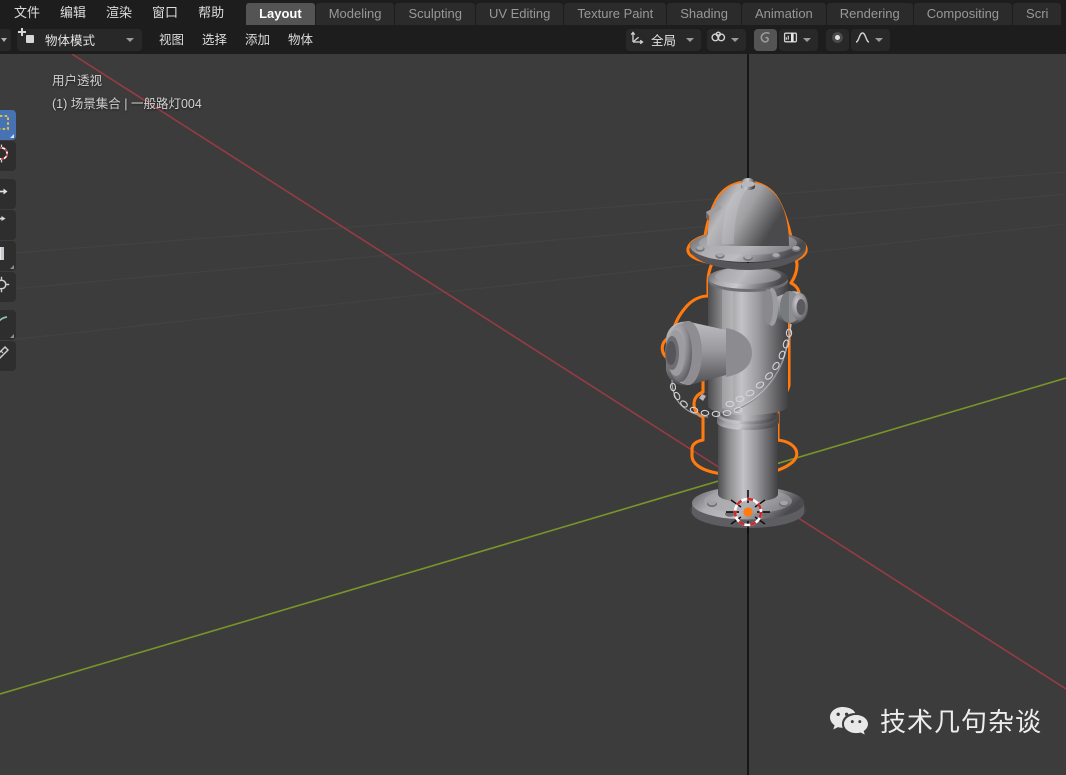 The height and width of the screenshot is (775, 1066). Describe the element at coordinates (637, 40) in the screenshot. I see `orientation-axes-icon` at that location.